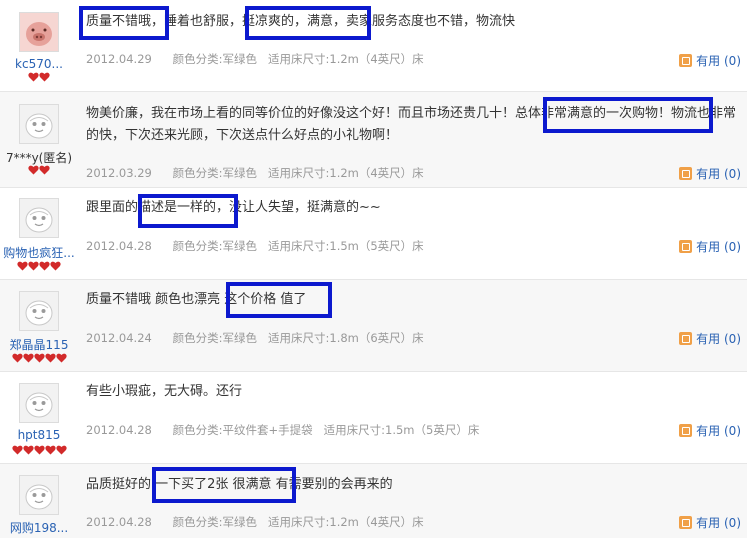  I want to click on review-meta: 2012.04.28 颜色分类:军绿色 适用床尺寸:1.2m（4英尺）床, so click(255, 522).